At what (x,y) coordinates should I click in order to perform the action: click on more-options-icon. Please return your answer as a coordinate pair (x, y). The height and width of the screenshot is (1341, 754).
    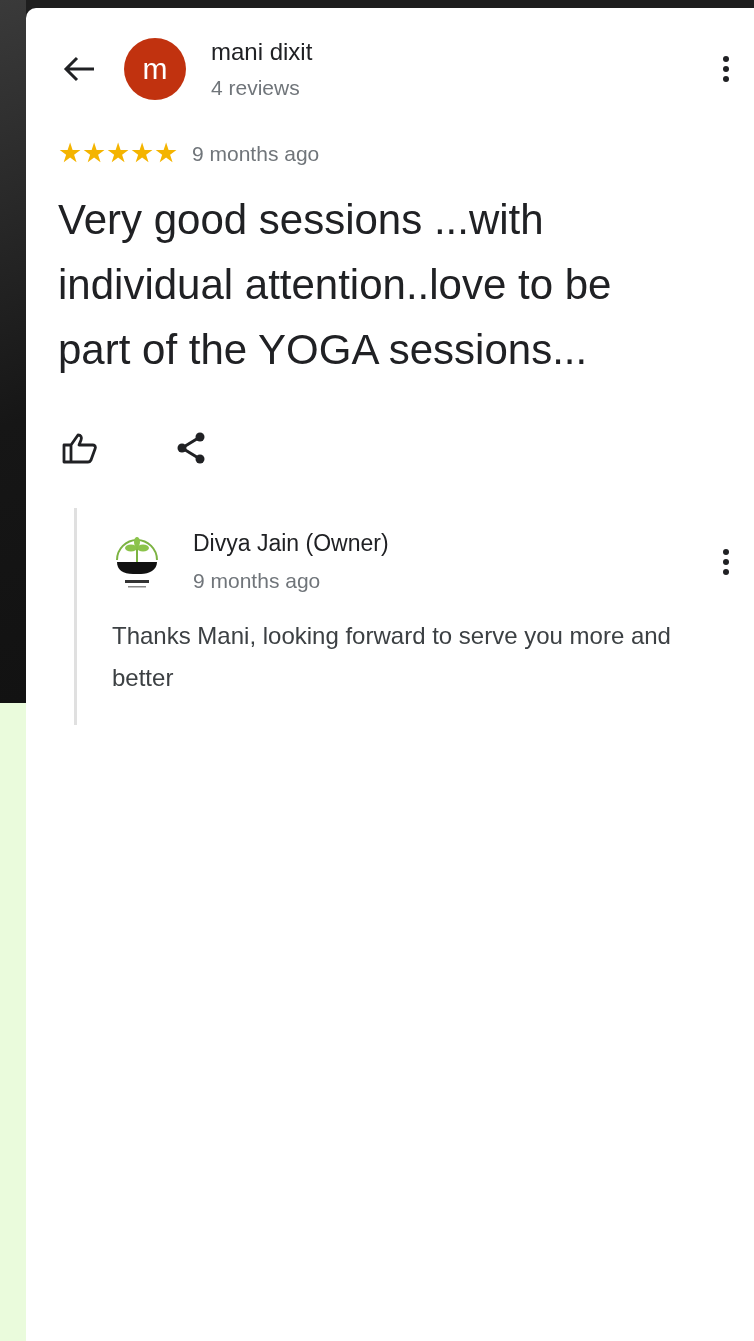
    Looking at the image, I should click on (726, 69).